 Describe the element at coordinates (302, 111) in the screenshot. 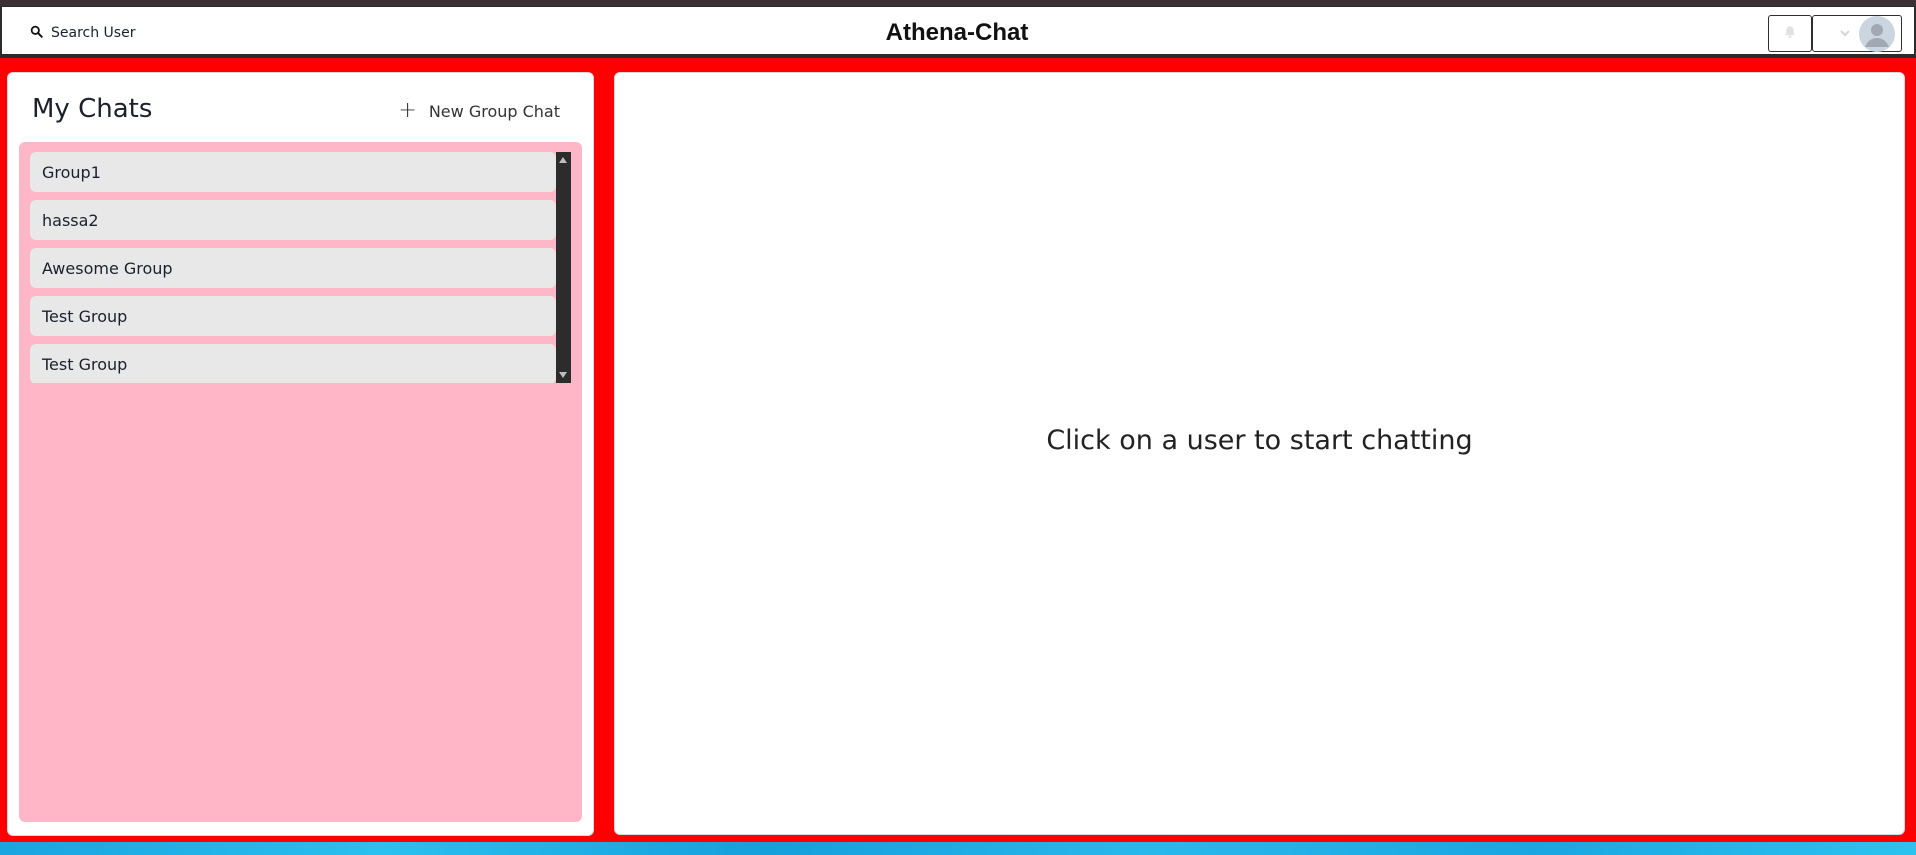

I see `my-chats-header: My Chats + New Group Chat` at that location.